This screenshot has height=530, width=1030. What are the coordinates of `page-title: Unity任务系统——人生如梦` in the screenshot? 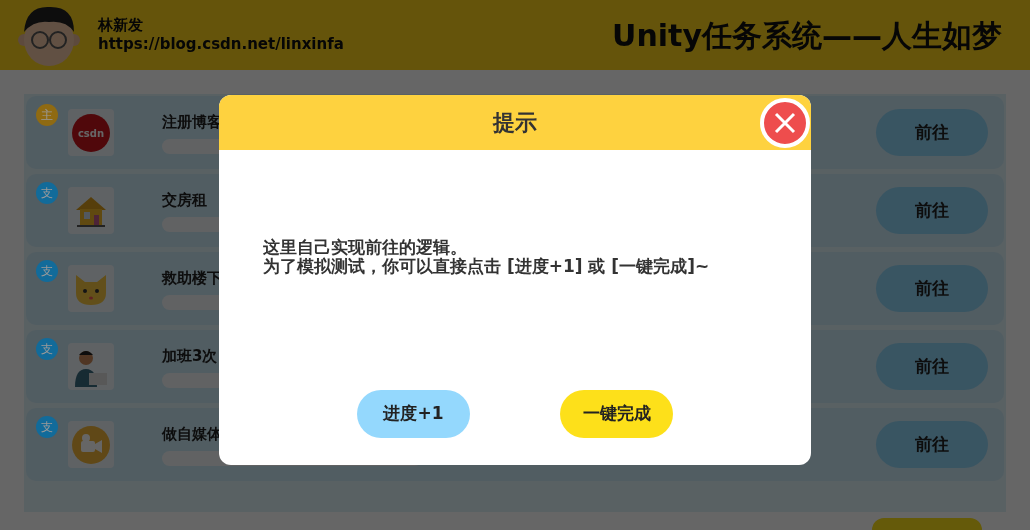 It's located at (807, 35).